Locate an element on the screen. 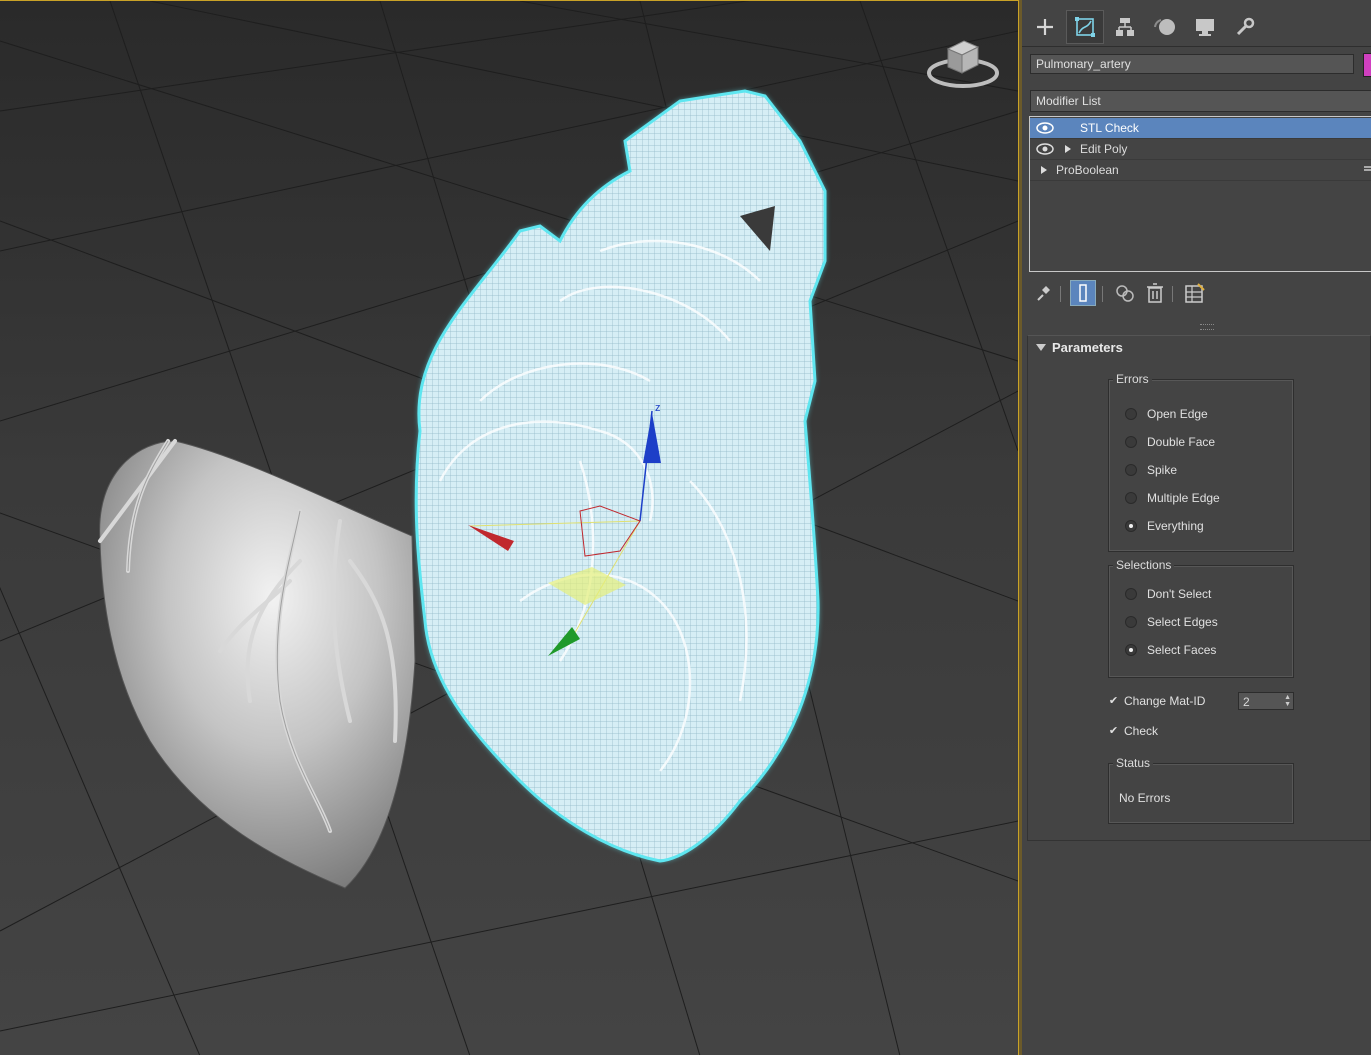 The height and width of the screenshot is (1055, 1371). radio-spike: Spike is located at coordinates (1151, 470).